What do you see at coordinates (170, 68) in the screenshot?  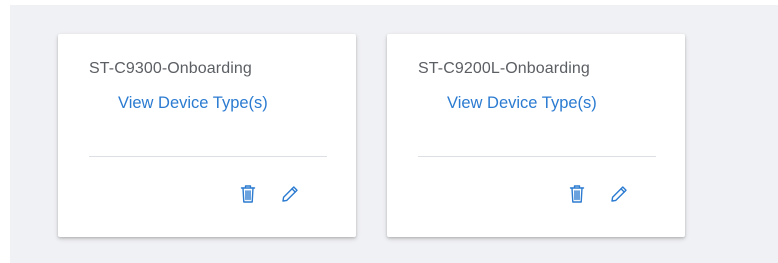 I see `card-title: ST-C9300-Onboarding` at bounding box center [170, 68].